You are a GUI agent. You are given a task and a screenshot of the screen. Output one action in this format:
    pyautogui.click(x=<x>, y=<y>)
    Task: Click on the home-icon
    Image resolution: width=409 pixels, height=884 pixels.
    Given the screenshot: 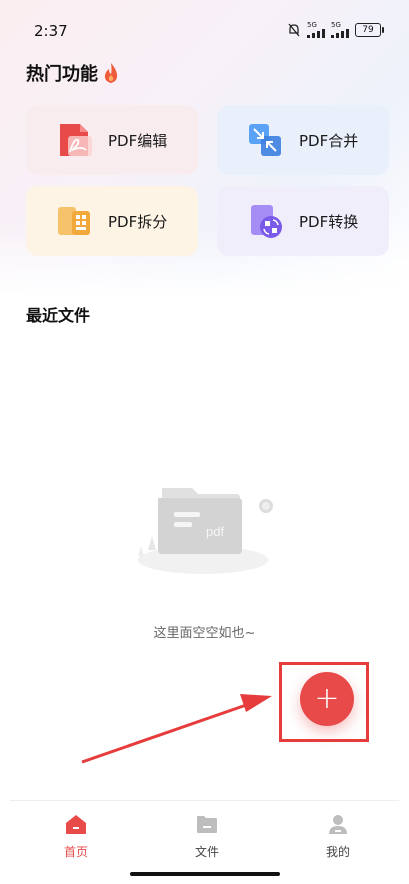 What is the action you would take?
    pyautogui.click(x=76, y=824)
    